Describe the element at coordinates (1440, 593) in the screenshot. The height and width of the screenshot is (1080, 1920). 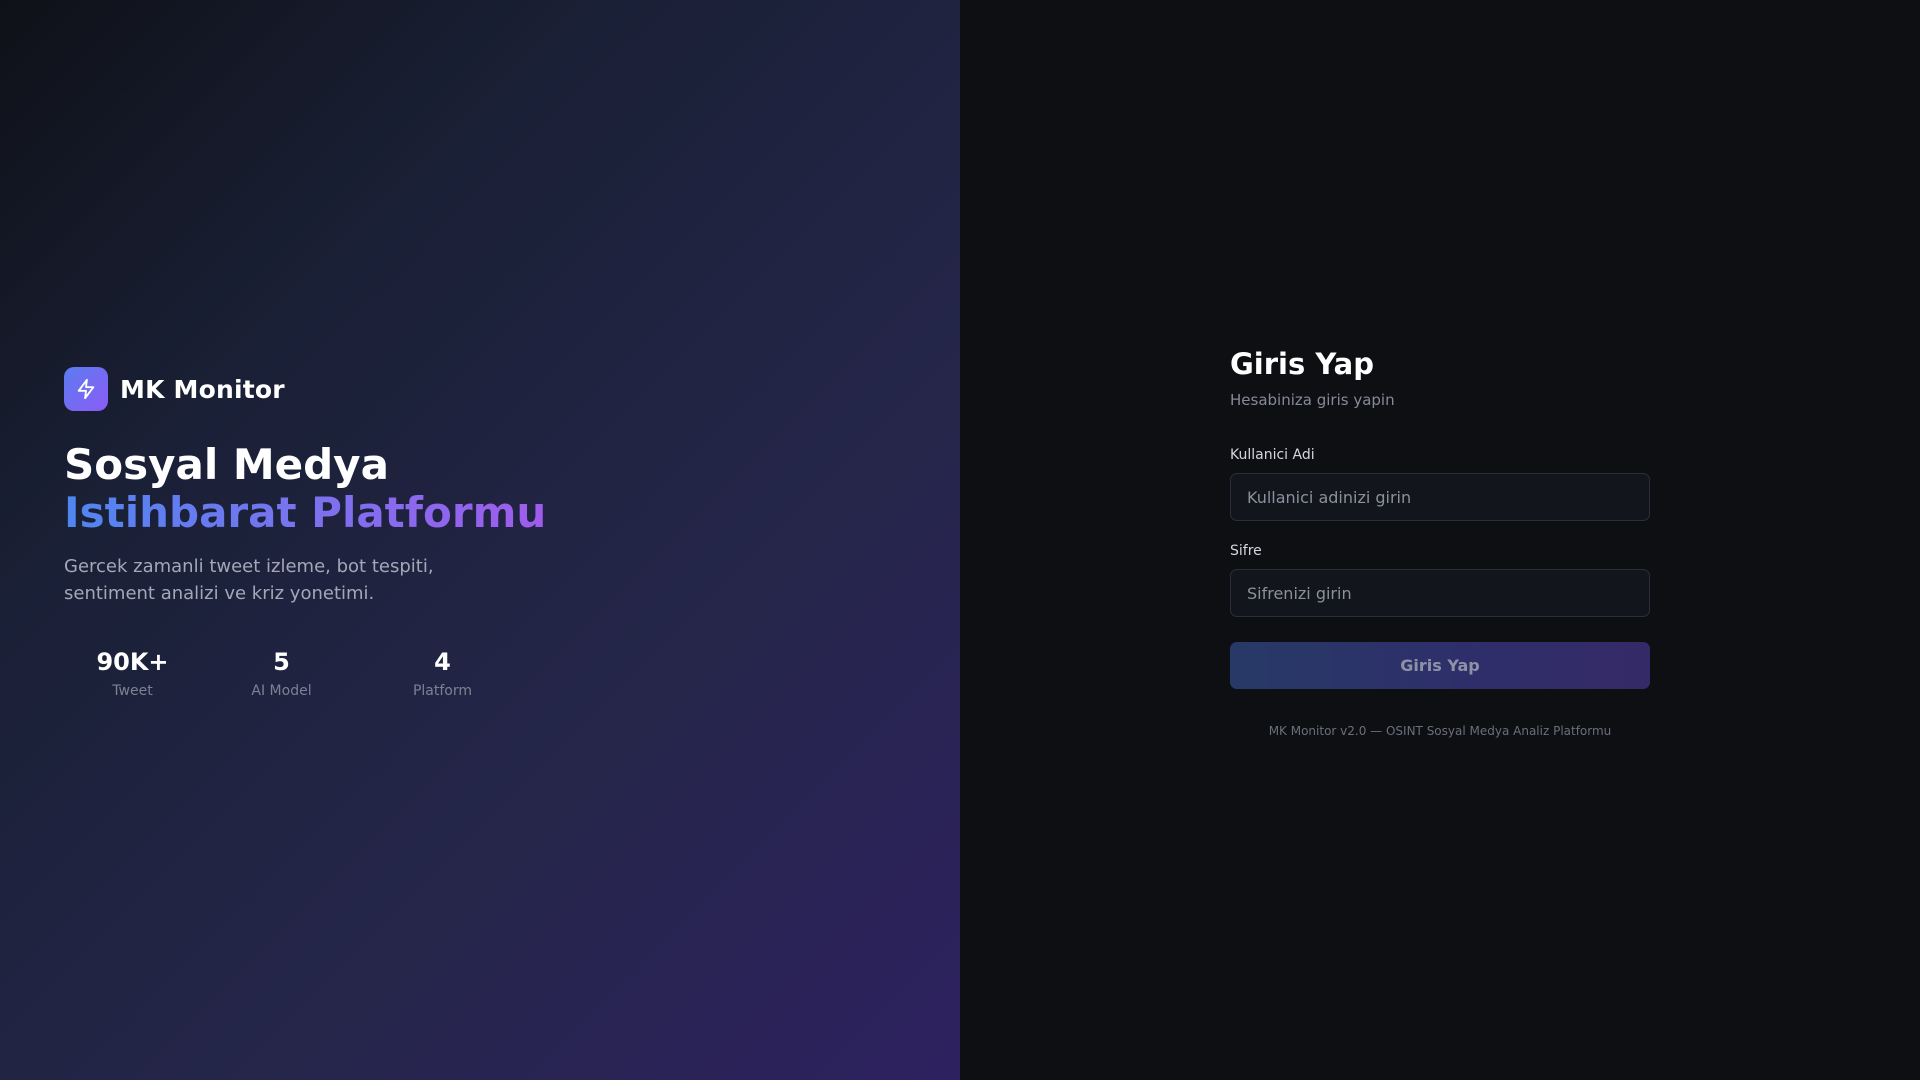
I see `password-input` at that location.